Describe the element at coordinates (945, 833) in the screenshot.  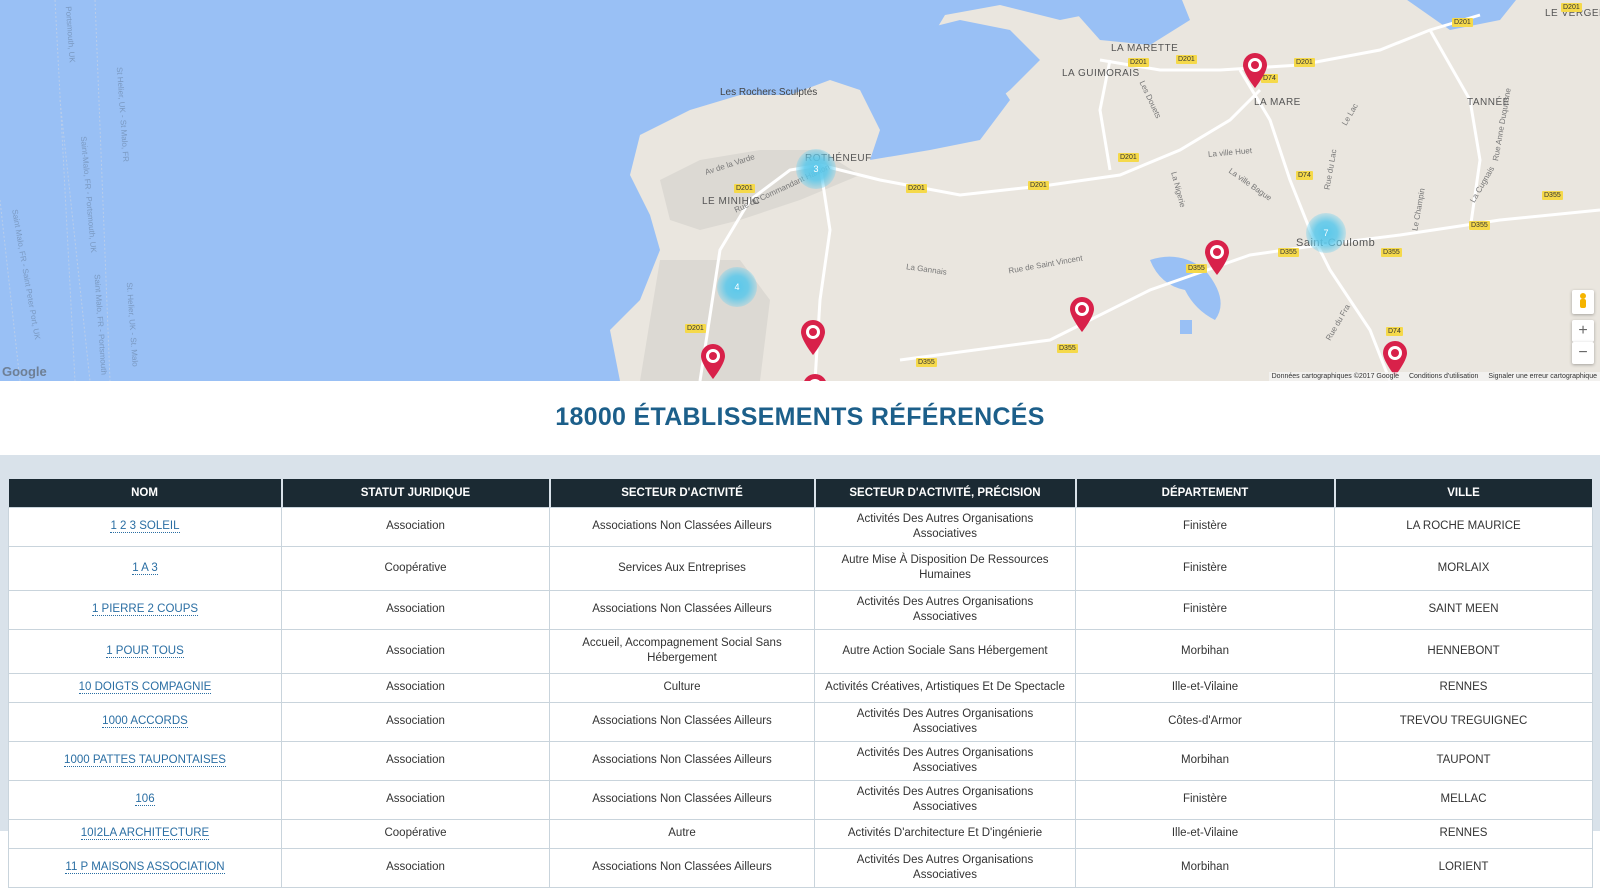
I see `cell-precision: Activités D'architecture Et D'ingénierie` at that location.